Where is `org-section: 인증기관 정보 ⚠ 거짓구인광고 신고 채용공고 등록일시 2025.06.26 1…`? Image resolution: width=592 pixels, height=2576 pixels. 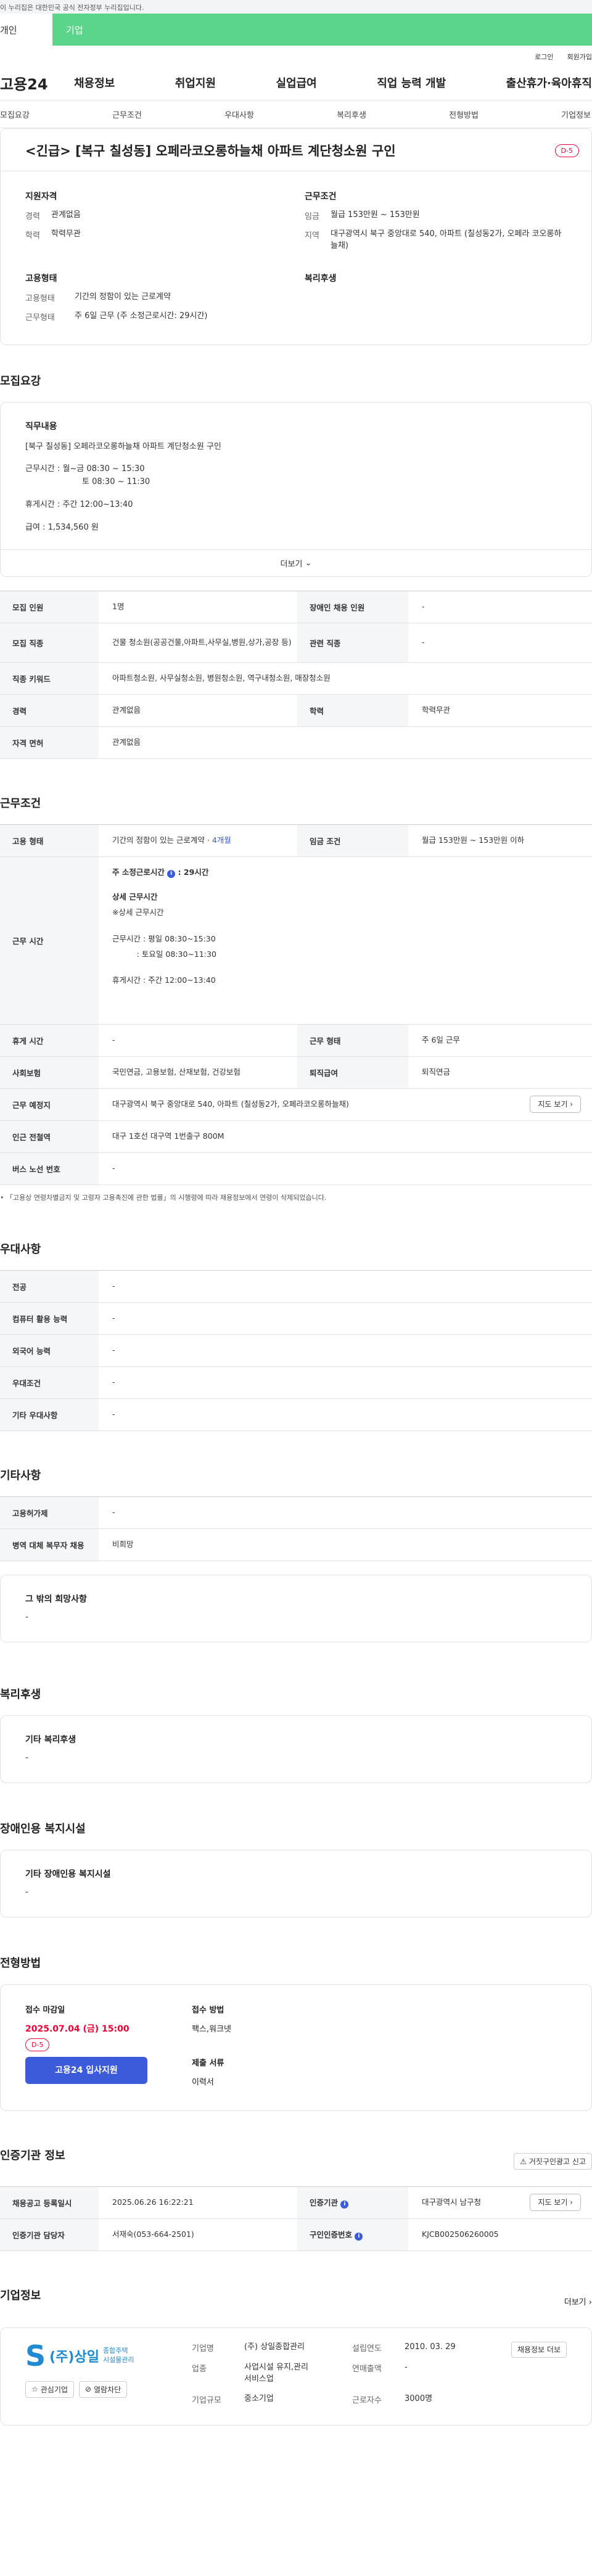 org-section: 인증기관 정보 ⚠ 거짓구인광고 신고 채용공고 등록일시 2025.06.26 1… is located at coordinates (296, 2181).